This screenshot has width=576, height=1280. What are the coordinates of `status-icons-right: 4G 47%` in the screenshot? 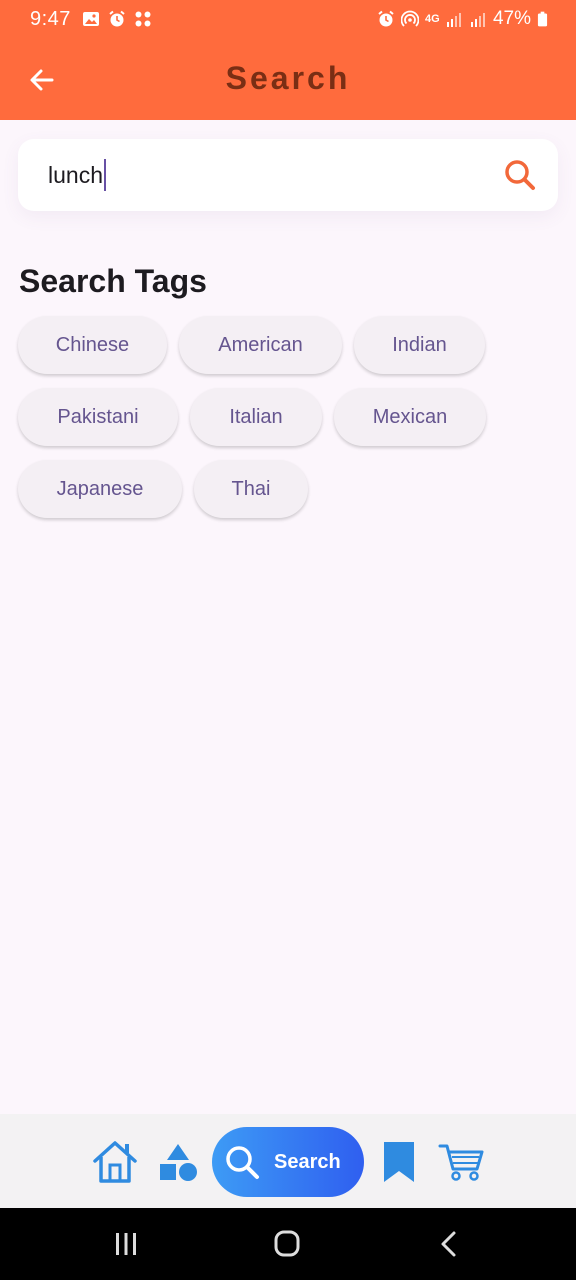 It's located at (462, 19).